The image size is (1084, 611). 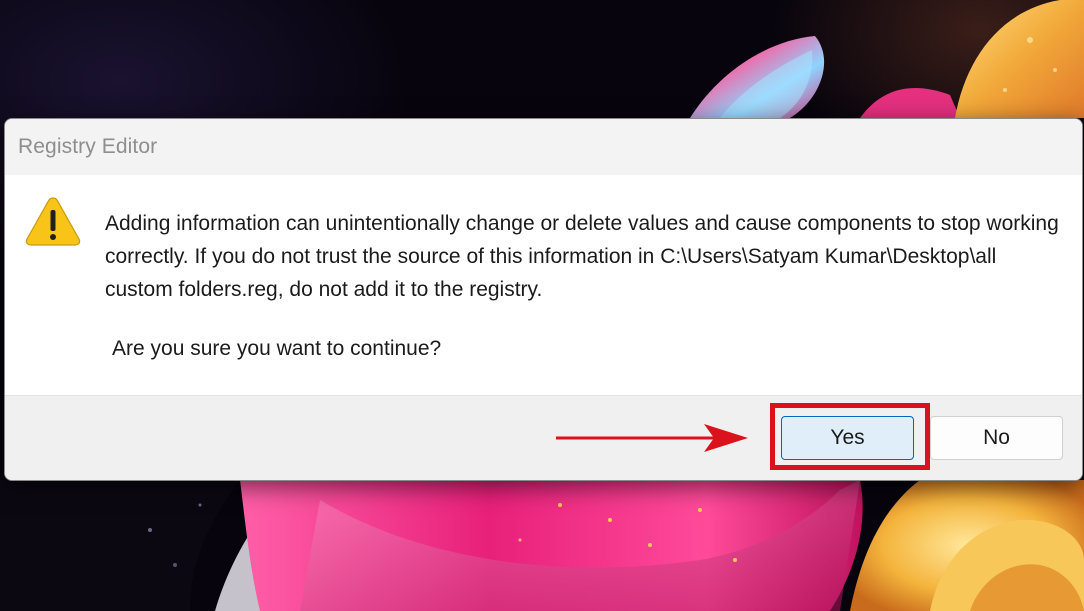 What do you see at coordinates (88, 146) in the screenshot?
I see `window-title: Registry Editor` at bounding box center [88, 146].